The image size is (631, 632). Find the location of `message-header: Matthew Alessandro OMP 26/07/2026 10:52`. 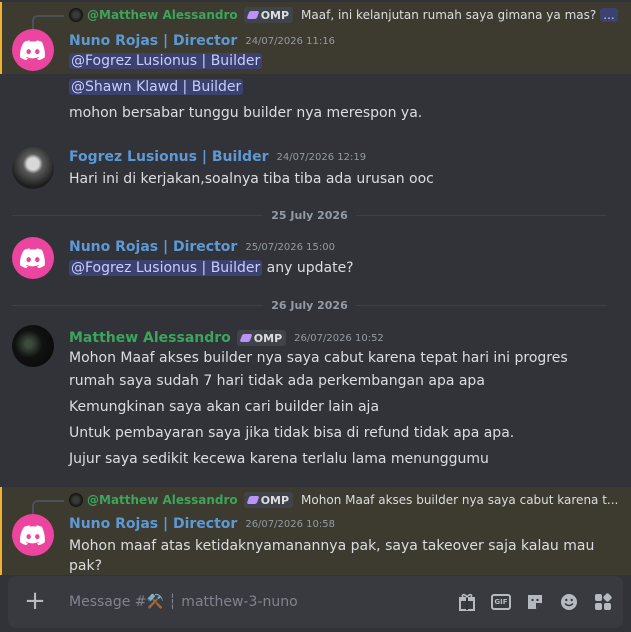

message-header: Matthew Alessandro OMP 26/07/2026 10:52 is located at coordinates (226, 338).